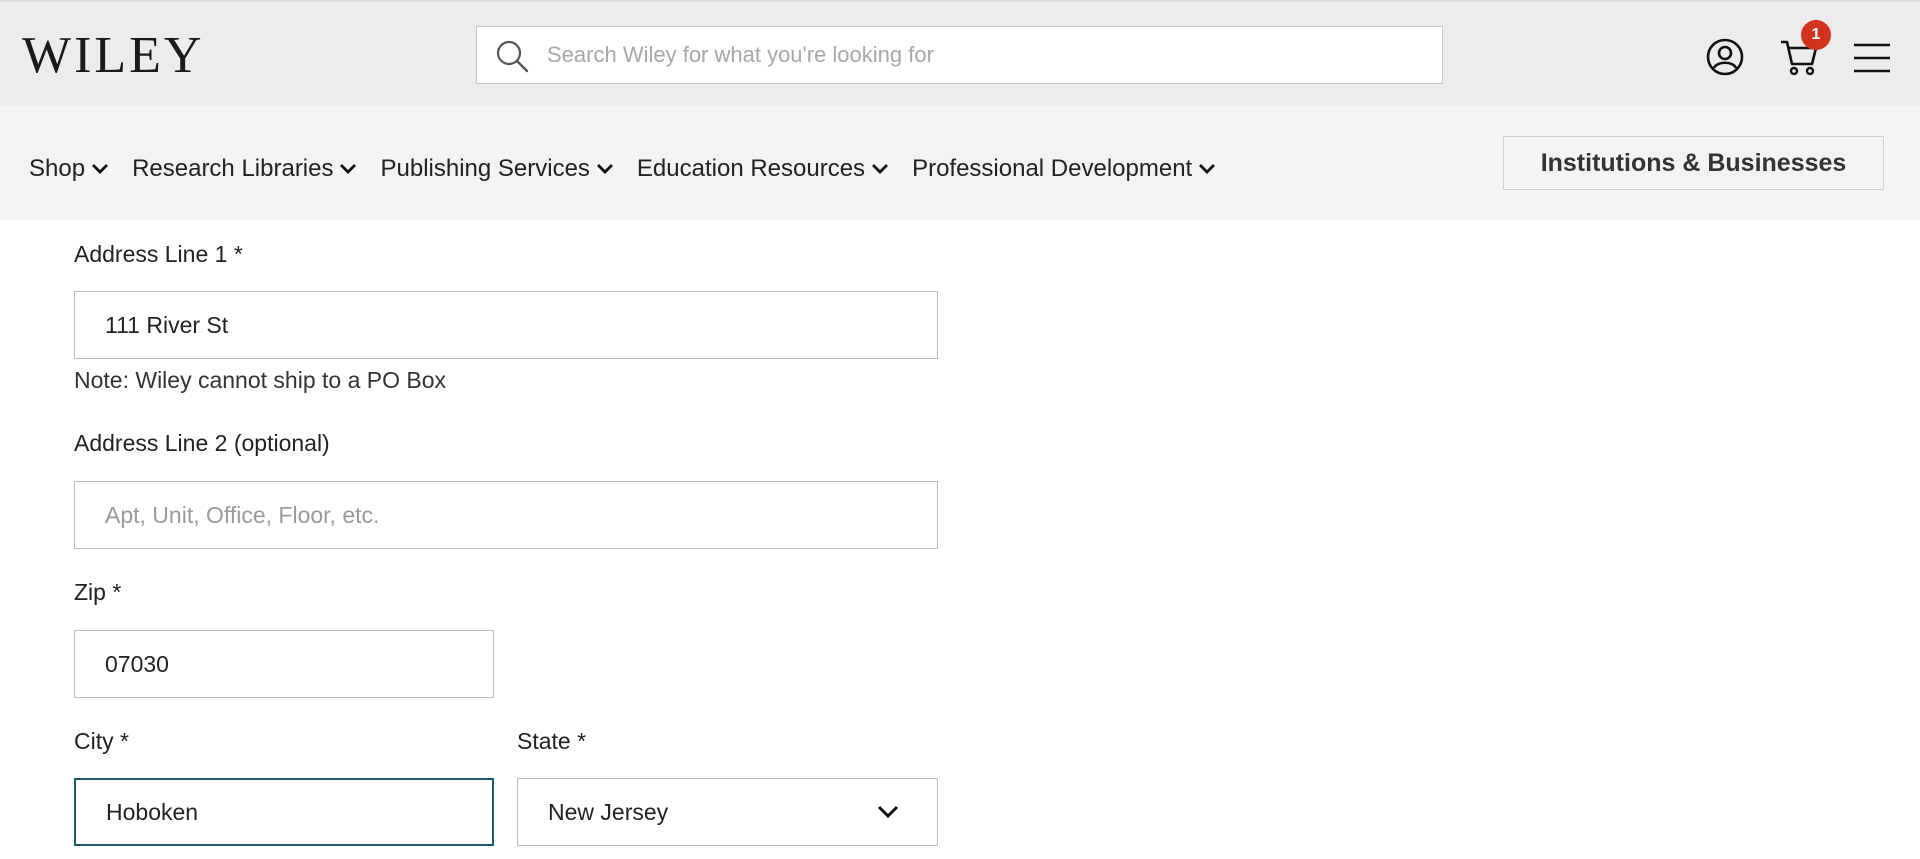 The width and height of the screenshot is (1920, 859). I want to click on zip-label: Zip *, so click(98, 592).